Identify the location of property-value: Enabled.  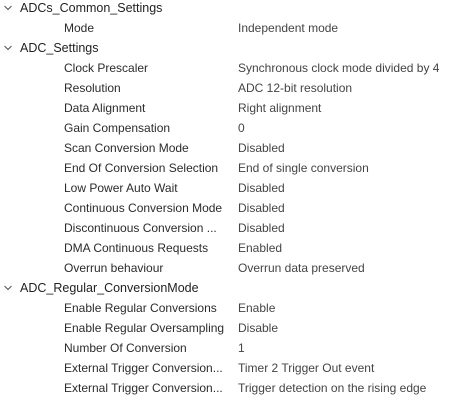
(349, 248).